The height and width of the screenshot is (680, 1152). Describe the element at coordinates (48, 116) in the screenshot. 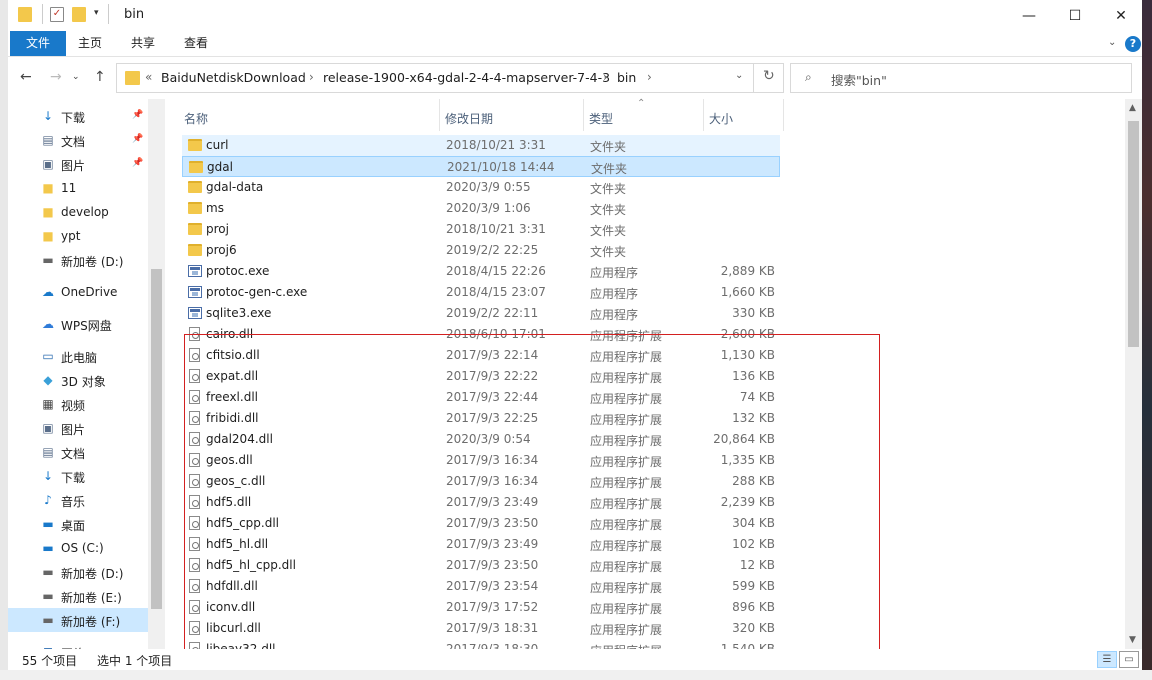

I see `download-arrow-icon: ↓` at that location.